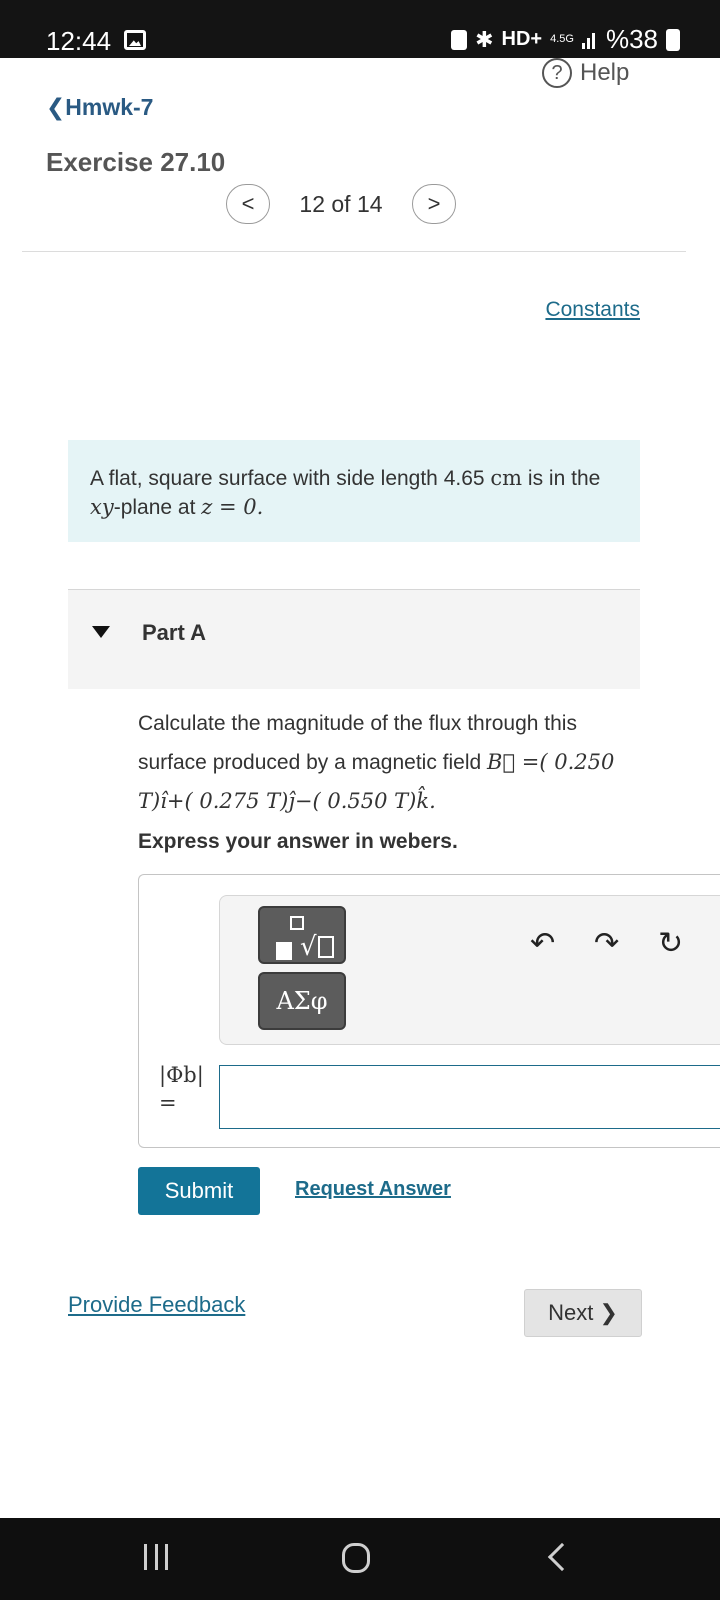 This screenshot has width=720, height=1600. Describe the element at coordinates (434, 204) in the screenshot. I see `next-page-button: >` at that location.